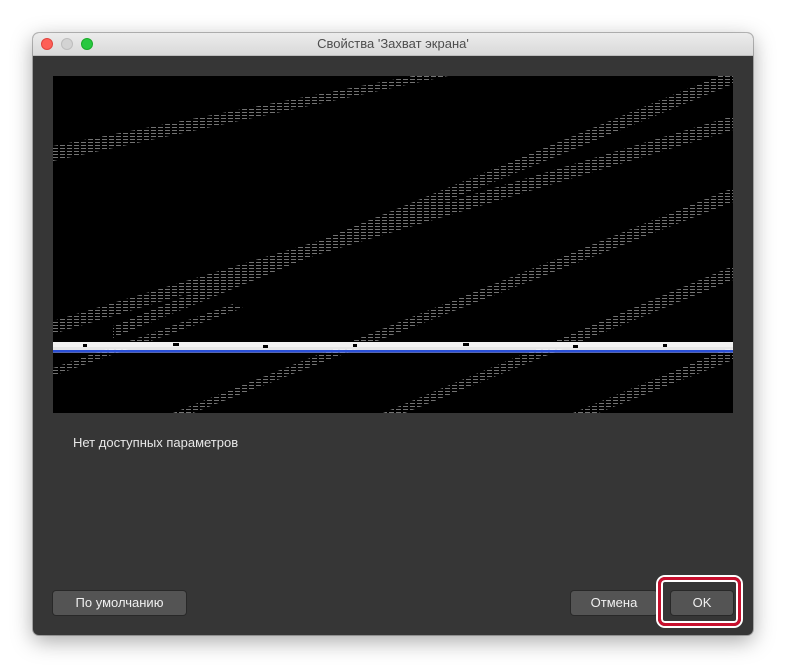  I want to click on title-bar: Свойства 'Захват экрана', so click(393, 44).